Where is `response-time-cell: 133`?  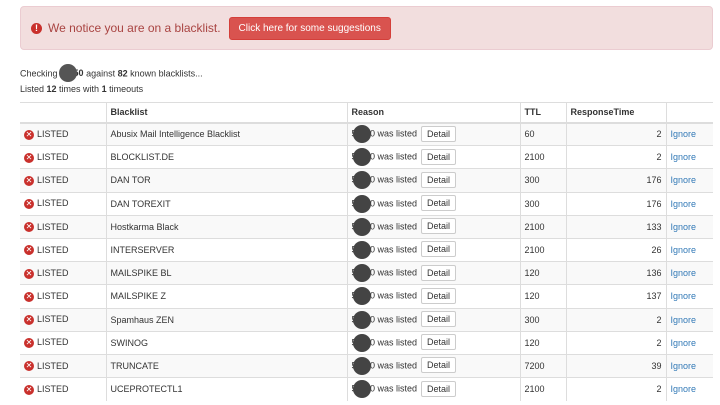 response-time-cell: 133 is located at coordinates (615, 226).